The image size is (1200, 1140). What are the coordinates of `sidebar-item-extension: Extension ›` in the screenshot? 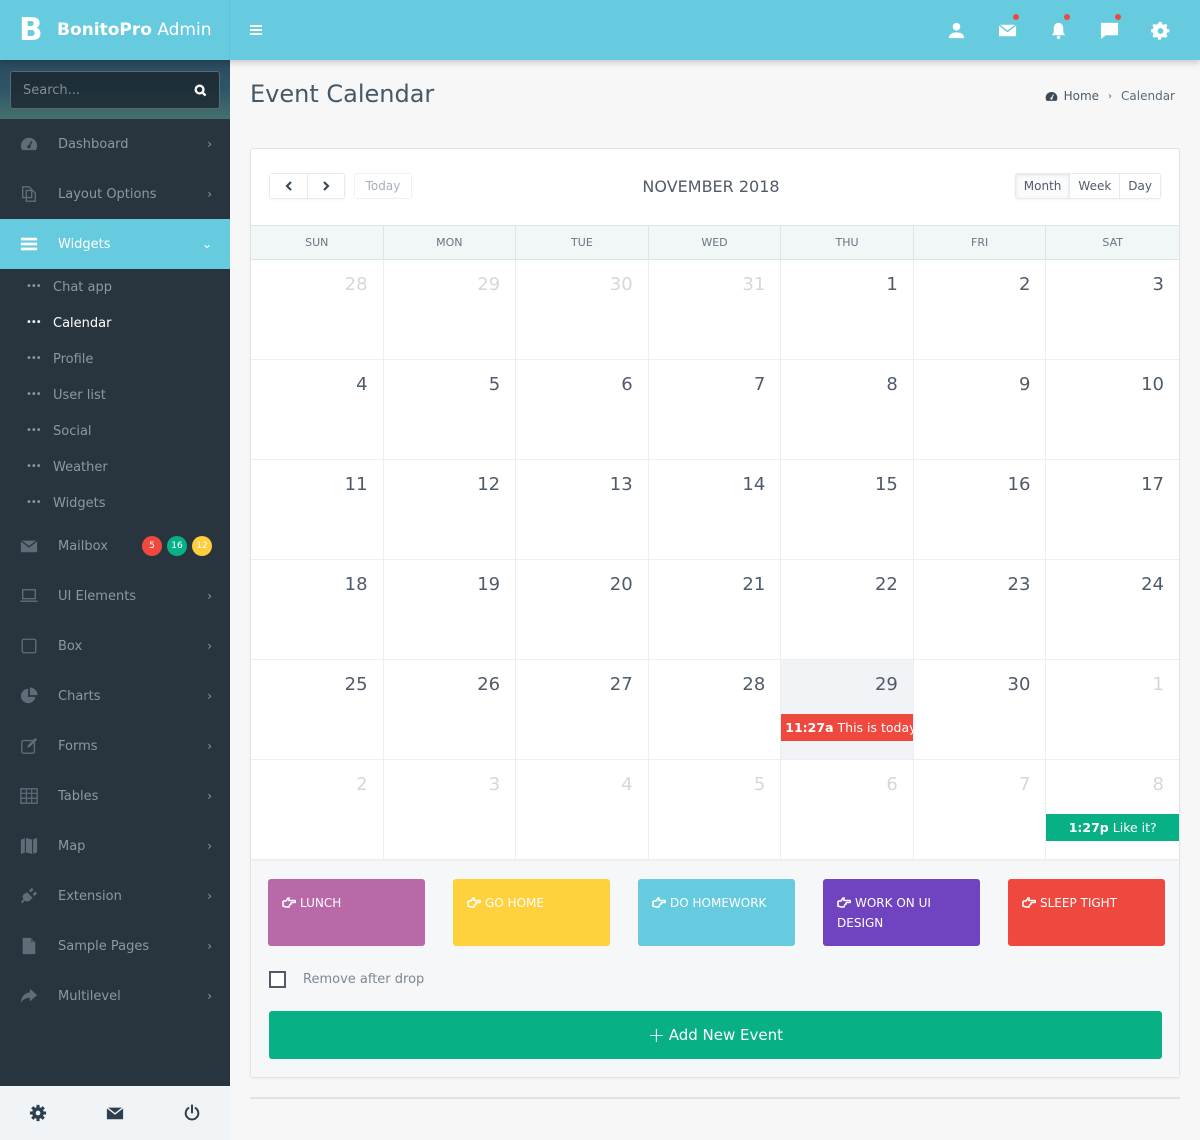 It's located at (115, 896).